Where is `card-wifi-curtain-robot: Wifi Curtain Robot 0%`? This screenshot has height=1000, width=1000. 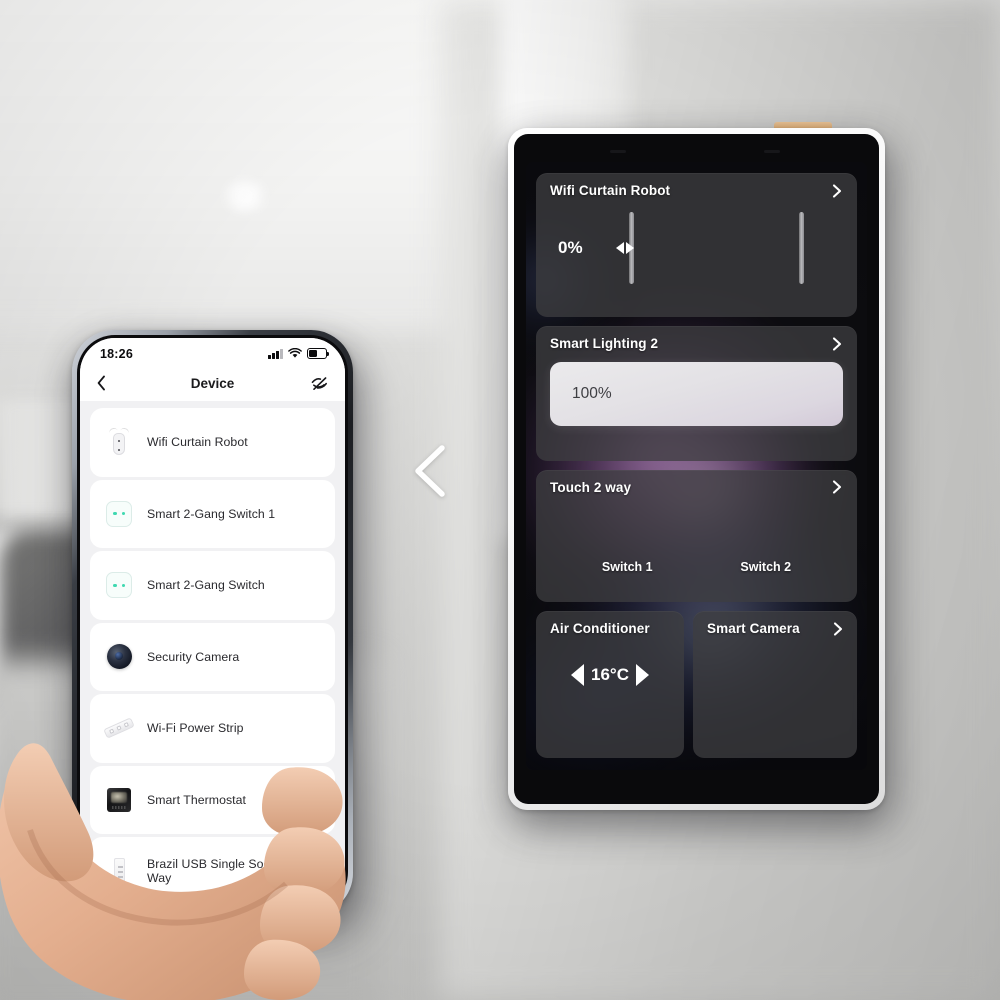 card-wifi-curtain-robot: Wifi Curtain Robot 0% is located at coordinates (696, 245).